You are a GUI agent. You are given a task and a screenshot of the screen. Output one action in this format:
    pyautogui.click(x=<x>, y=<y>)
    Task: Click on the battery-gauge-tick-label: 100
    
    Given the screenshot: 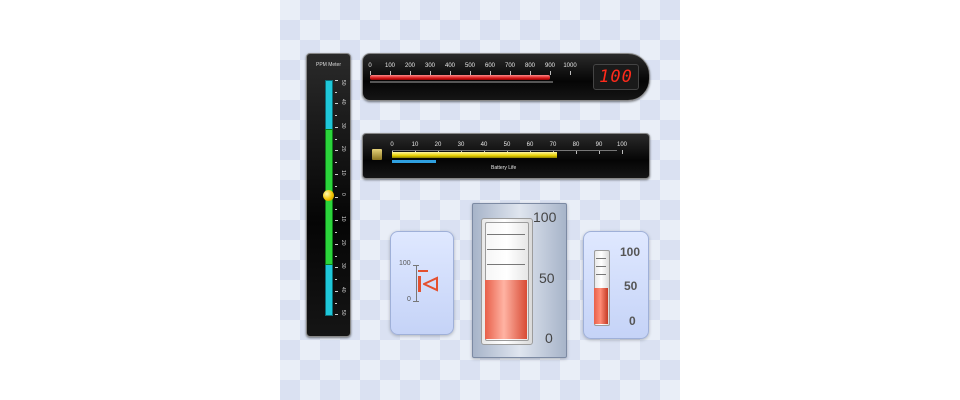 What is the action you would take?
    pyautogui.click(x=622, y=145)
    